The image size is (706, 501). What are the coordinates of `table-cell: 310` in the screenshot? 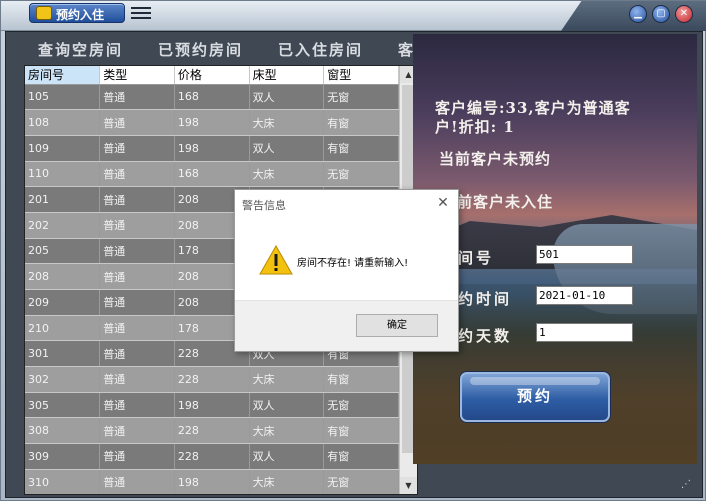 It's located at (63, 481).